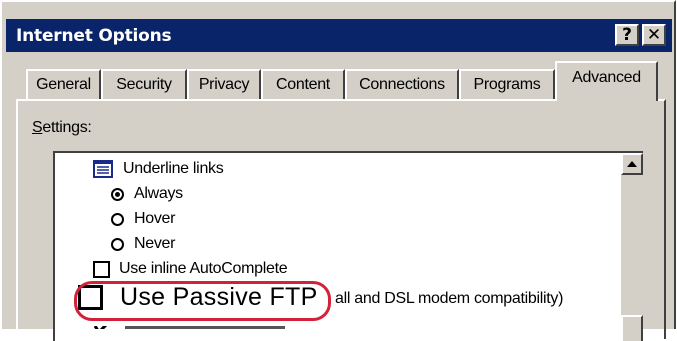  What do you see at coordinates (339, 35) in the screenshot?
I see `title-bar: Internet Options ? ✕` at bounding box center [339, 35].